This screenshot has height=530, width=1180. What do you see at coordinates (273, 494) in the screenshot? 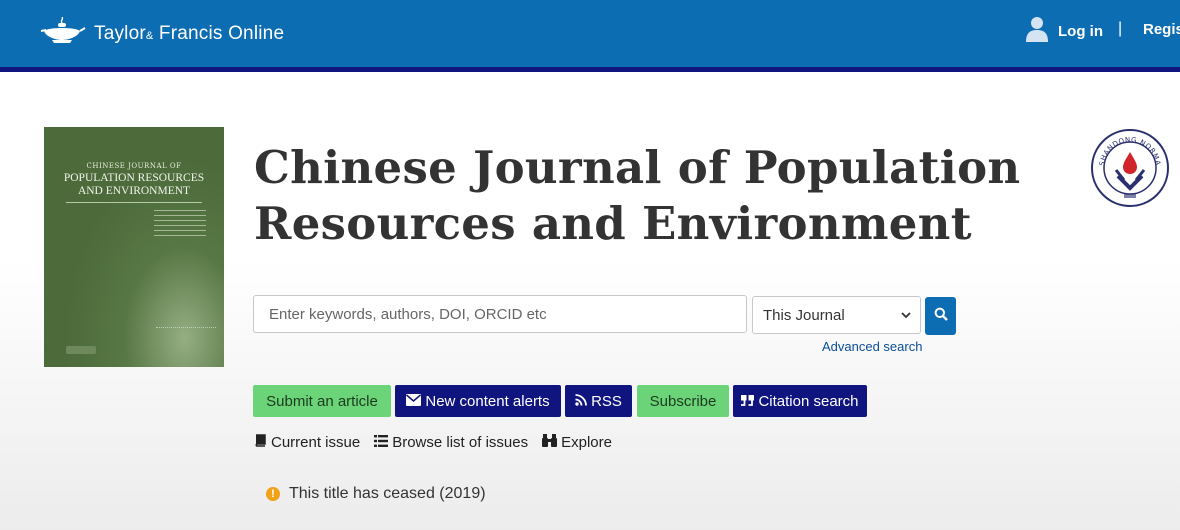
I see `exclamation-icon: !` at bounding box center [273, 494].